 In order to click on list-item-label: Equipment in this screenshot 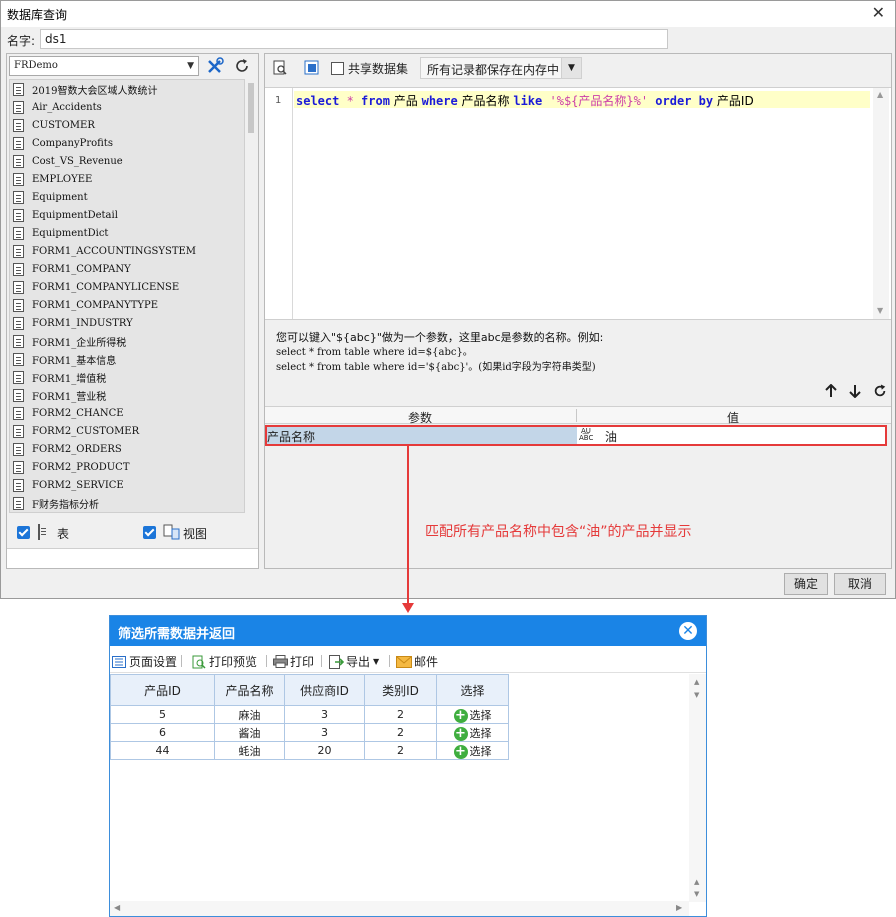, I will do `click(60, 197)`.